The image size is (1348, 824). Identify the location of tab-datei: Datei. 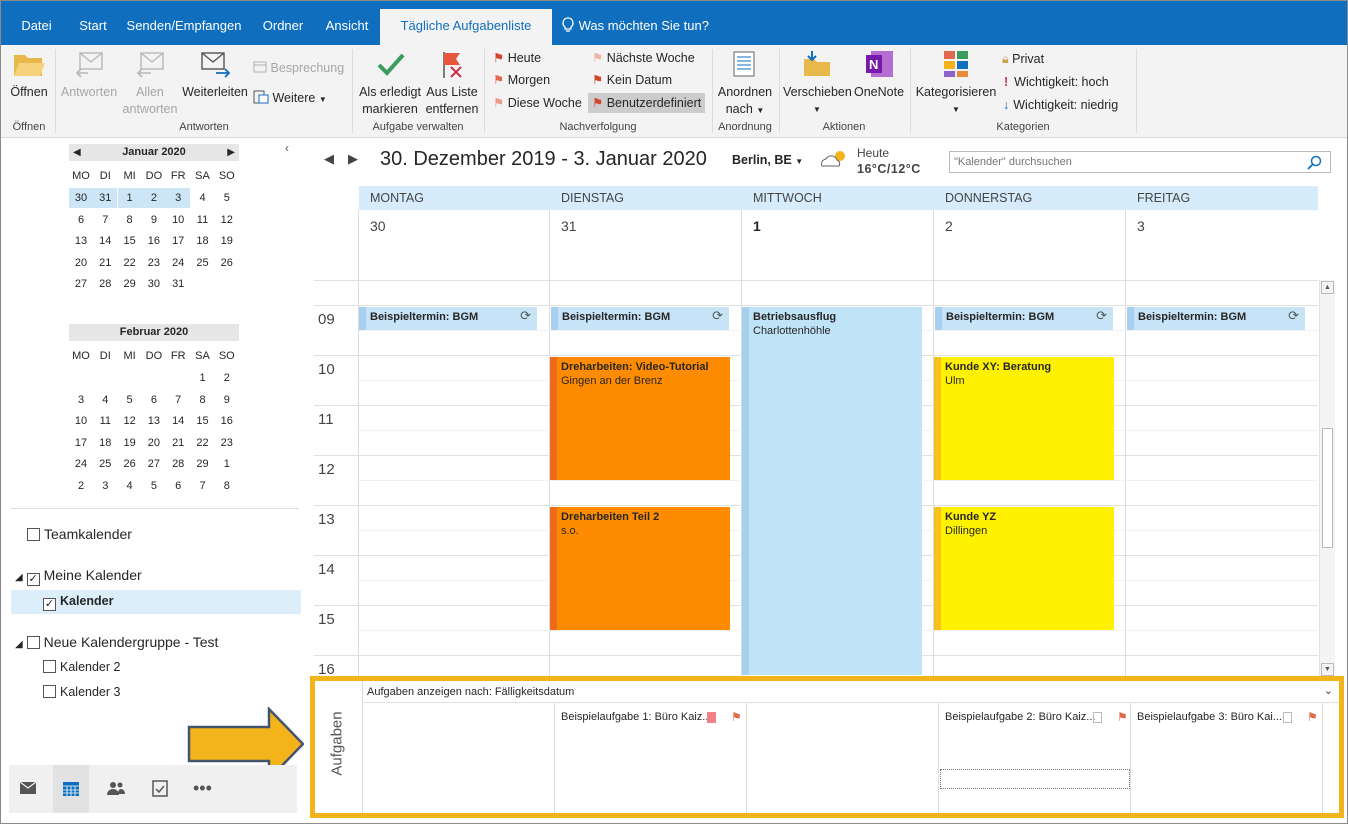
(36, 27).